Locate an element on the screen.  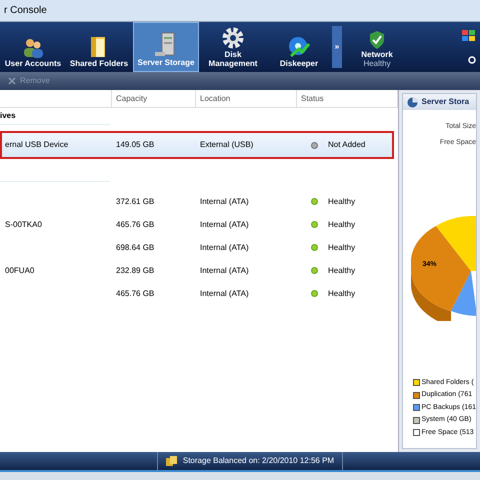
table-cell: 149.05 GB is located at coordinates (135, 144).